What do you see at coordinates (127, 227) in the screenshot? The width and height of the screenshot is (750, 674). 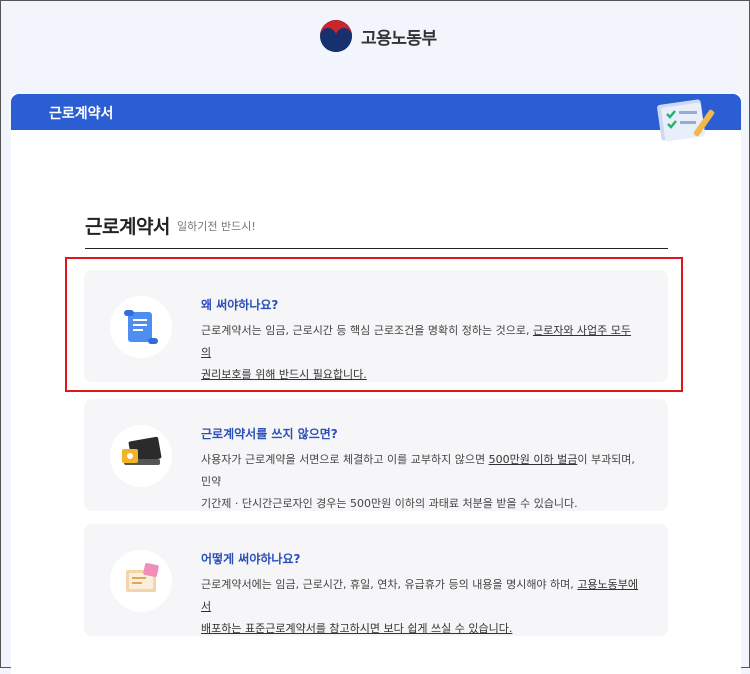 I see `section-title: 근로계약서` at bounding box center [127, 227].